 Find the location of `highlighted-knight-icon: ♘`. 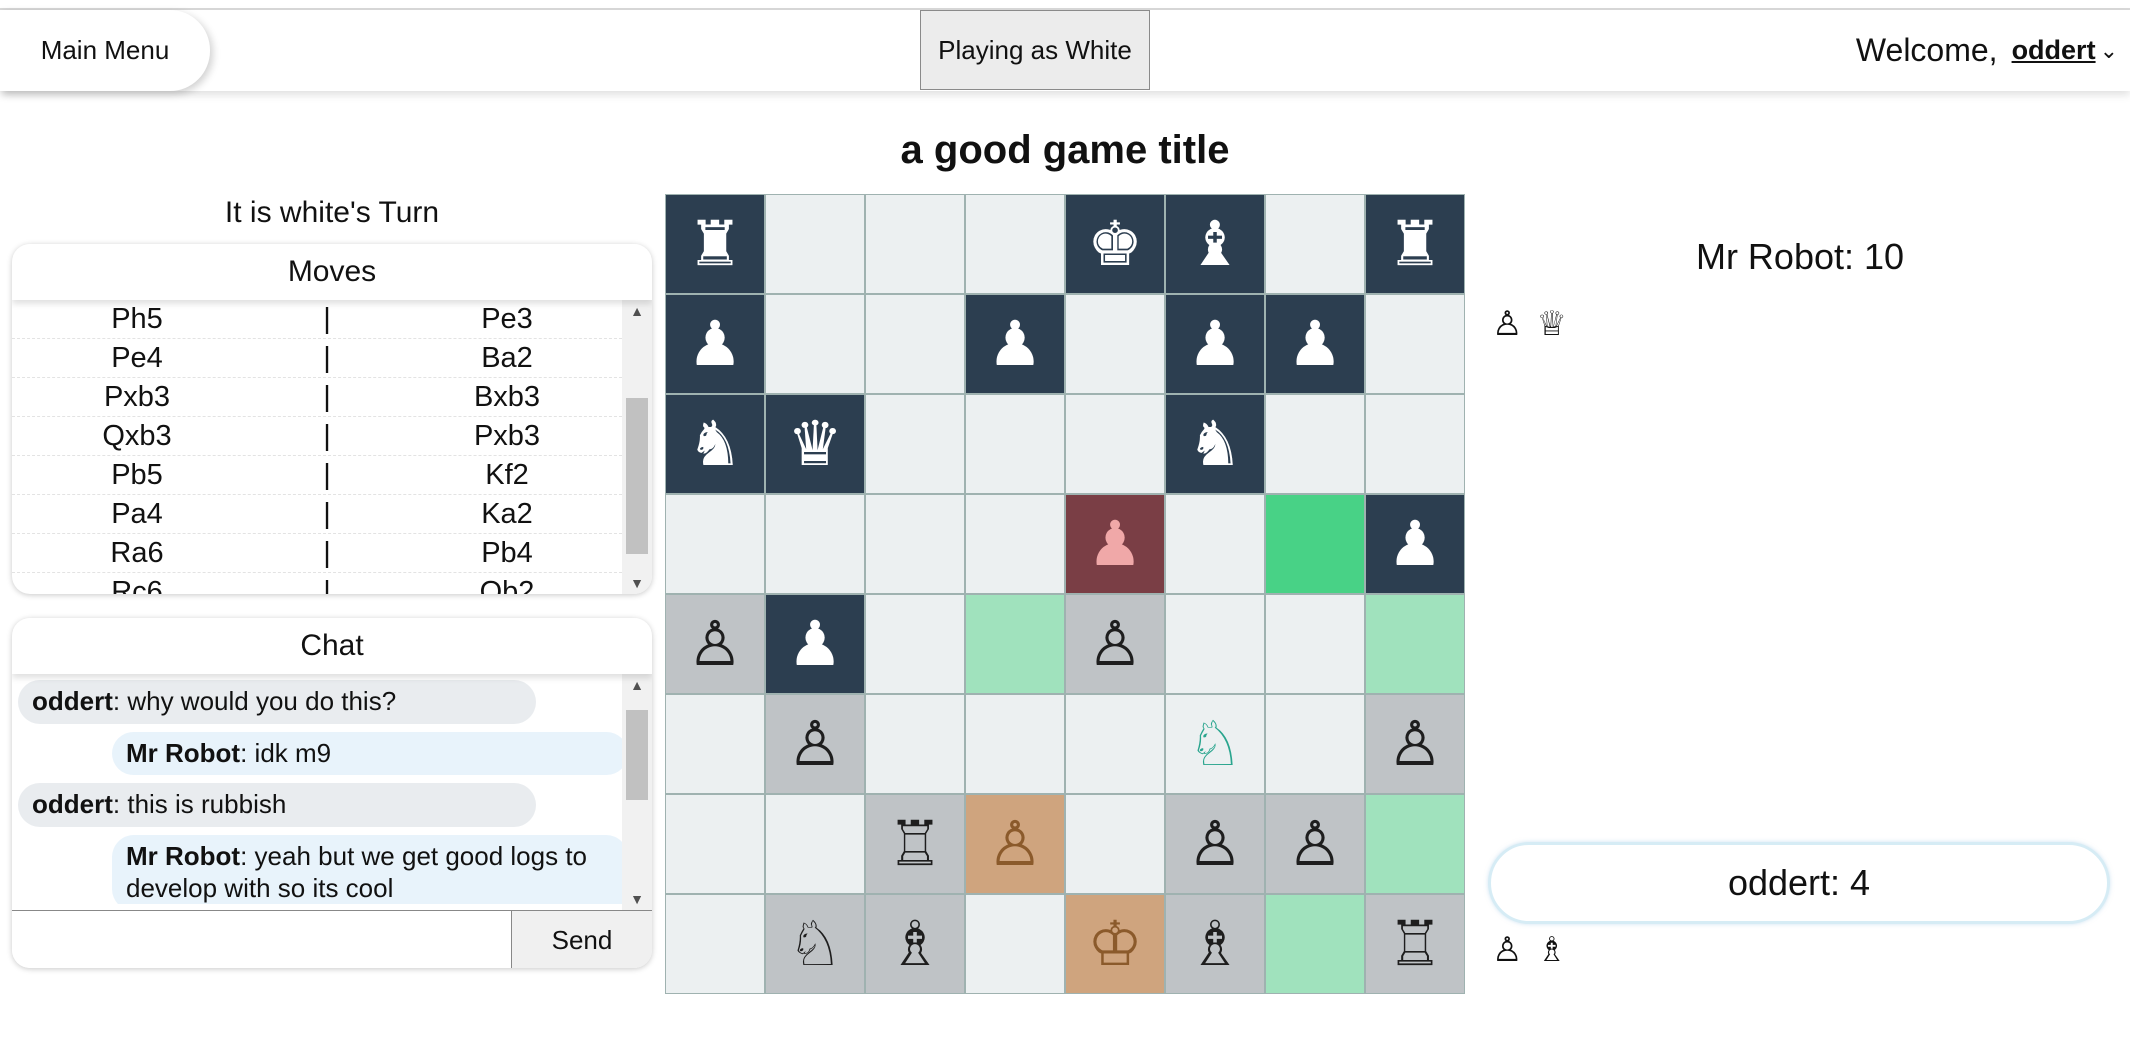

highlighted-knight-icon: ♘ is located at coordinates (1215, 744).